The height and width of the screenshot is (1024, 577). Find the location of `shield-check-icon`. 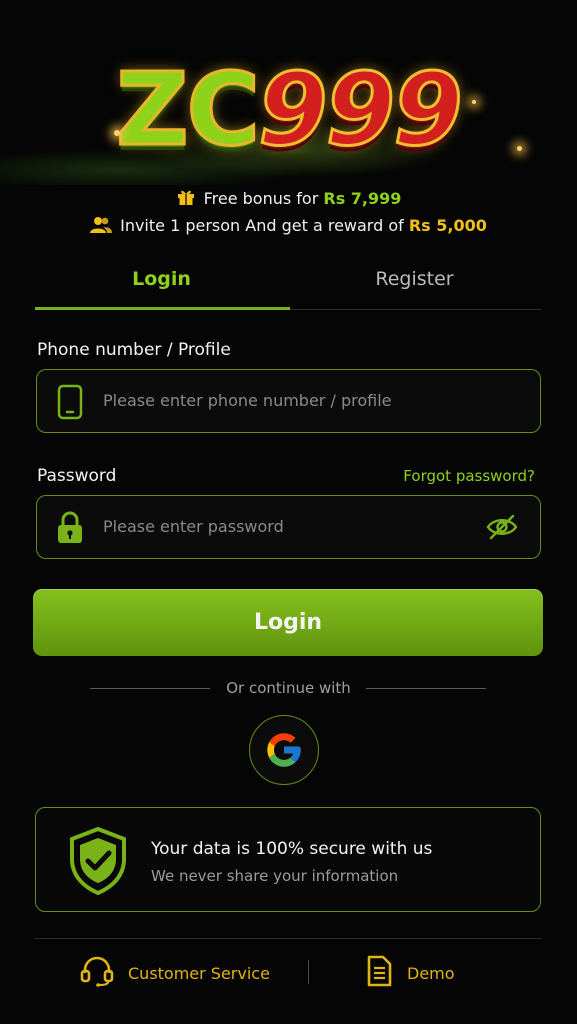

shield-check-icon is located at coordinates (98, 863).